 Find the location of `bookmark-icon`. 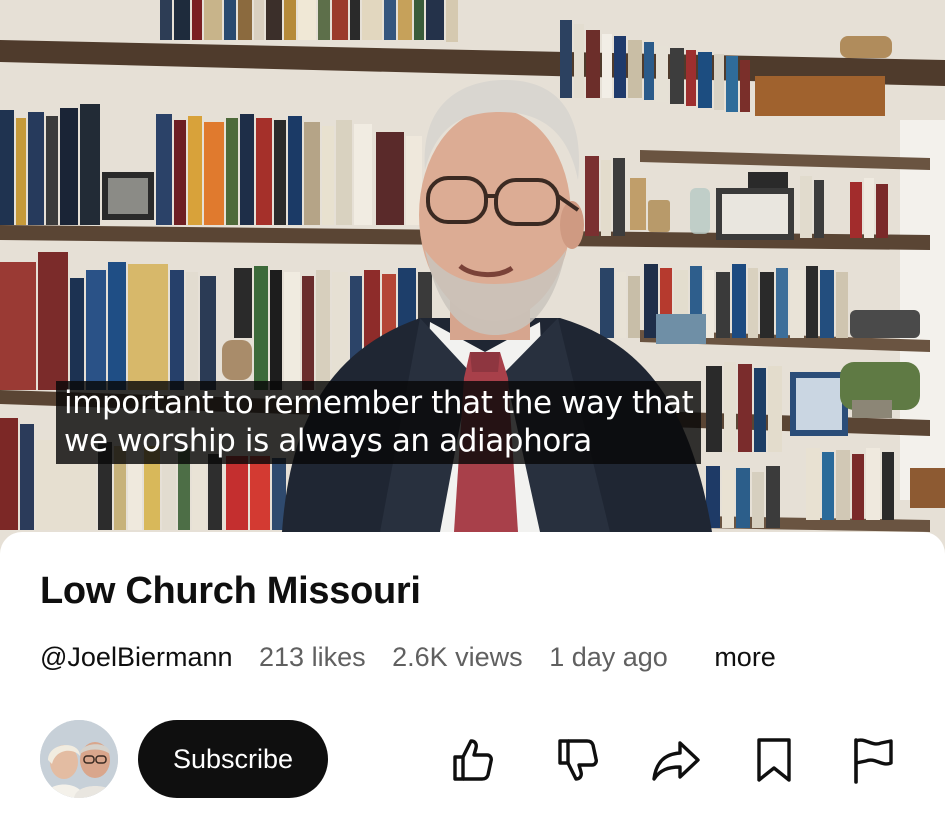

bookmark-icon is located at coordinates (774, 760).